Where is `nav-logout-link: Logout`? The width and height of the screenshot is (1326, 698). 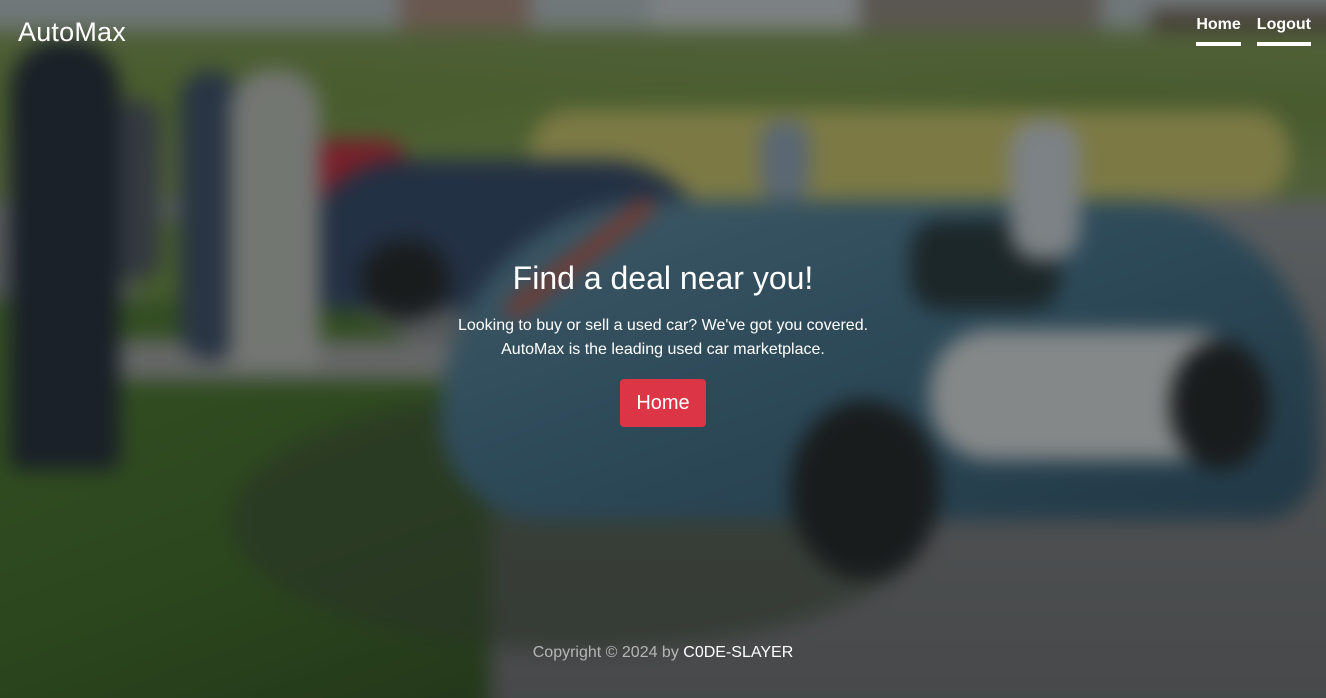
nav-logout-link: Logout is located at coordinates (1283, 30).